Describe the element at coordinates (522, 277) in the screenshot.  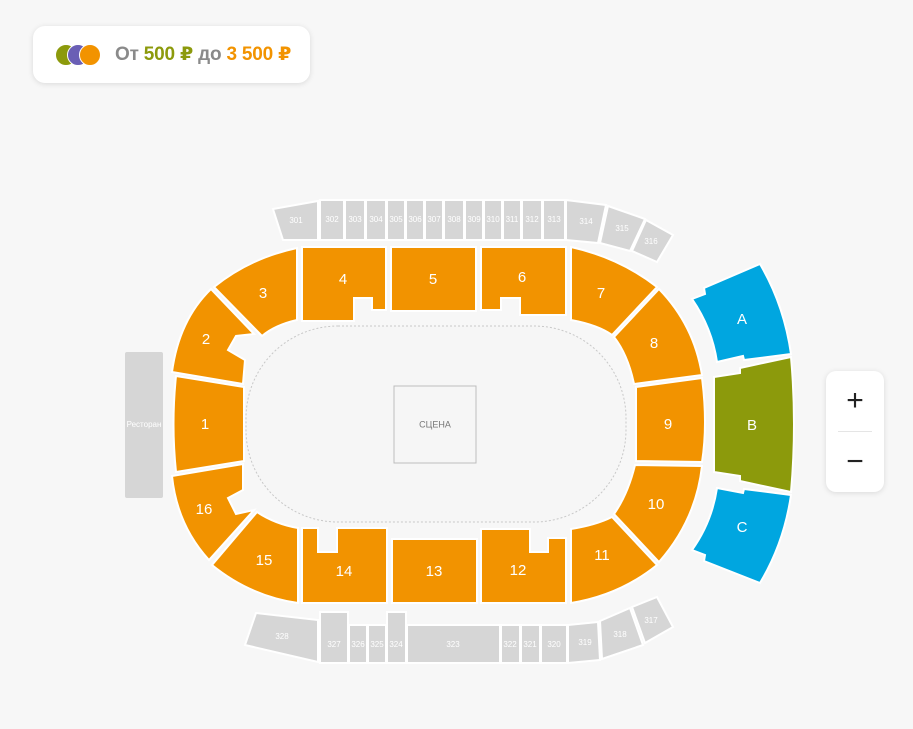
I see `label-6: 6` at that location.